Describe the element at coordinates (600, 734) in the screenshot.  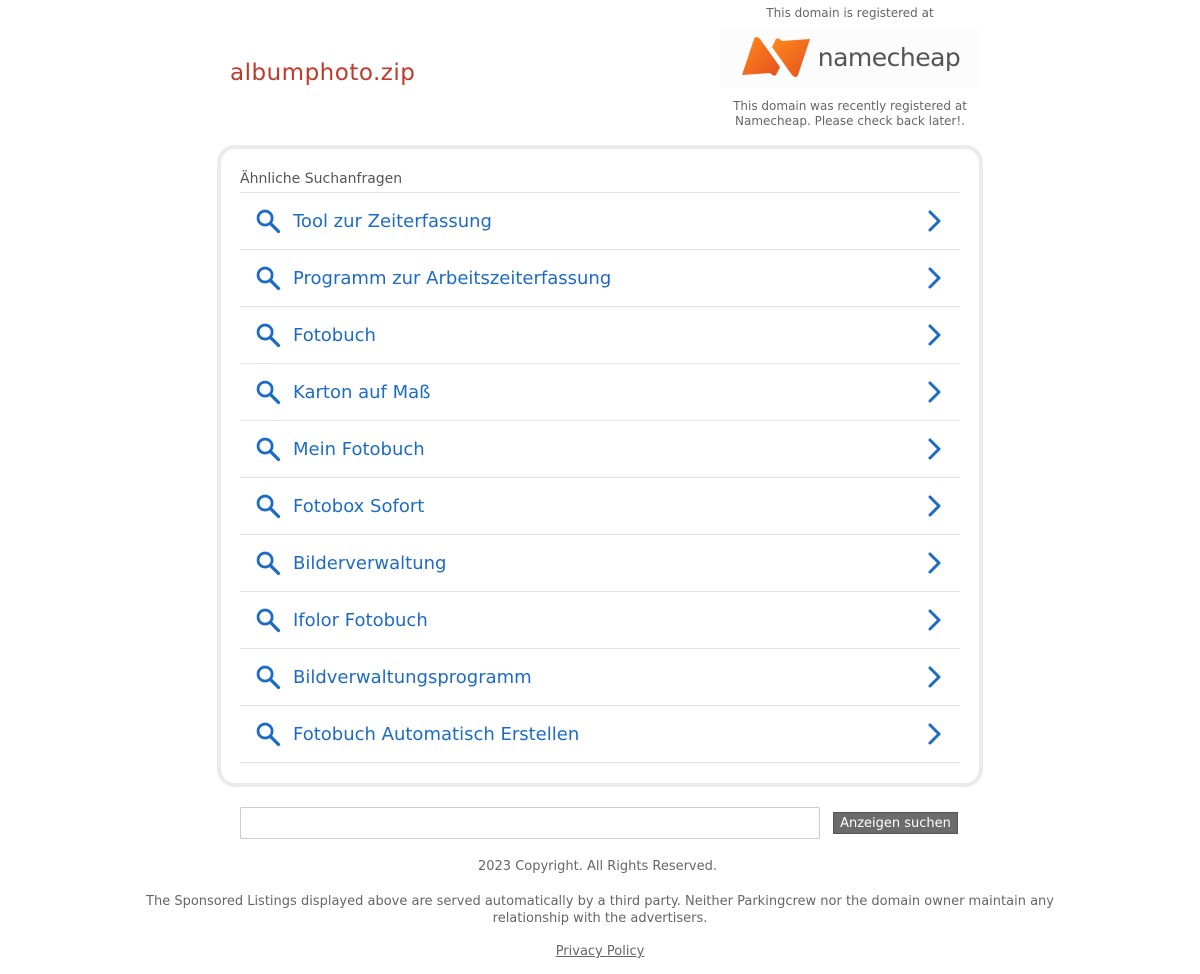
I see `related-search-item: Fotobuch Automatisch Erstellen` at that location.